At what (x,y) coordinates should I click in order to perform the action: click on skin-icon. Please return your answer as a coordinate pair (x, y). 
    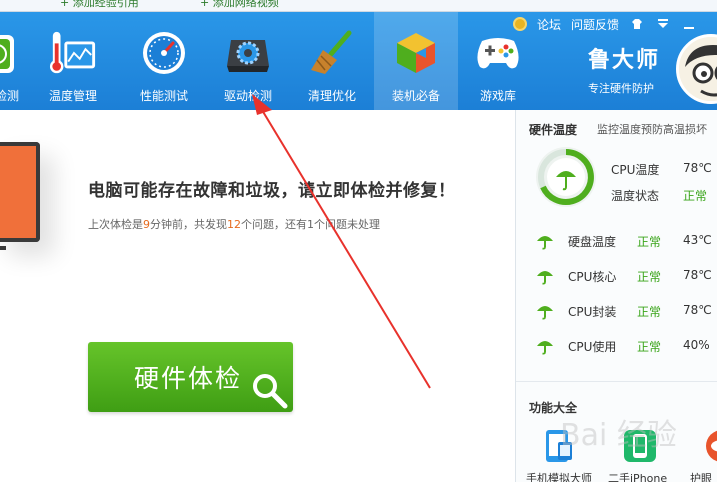
    Looking at the image, I should click on (637, 24).